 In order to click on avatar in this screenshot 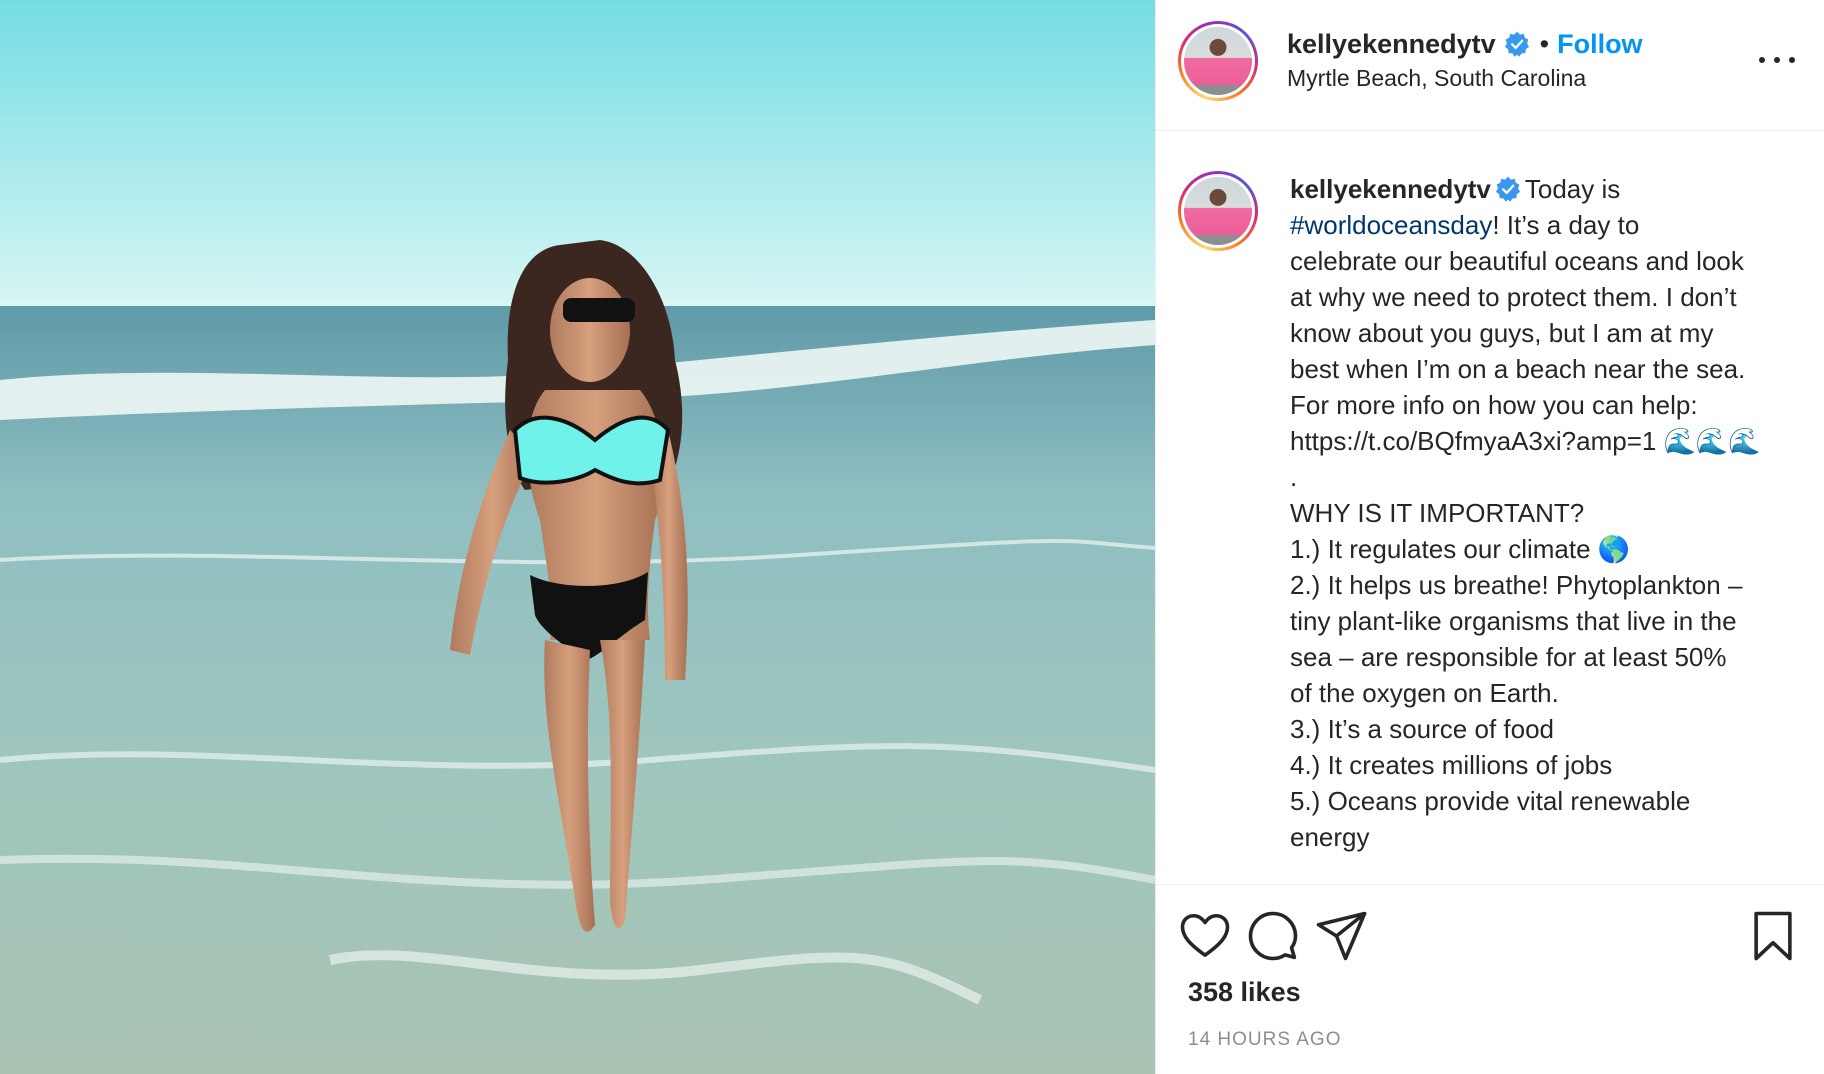, I will do `click(1218, 61)`.